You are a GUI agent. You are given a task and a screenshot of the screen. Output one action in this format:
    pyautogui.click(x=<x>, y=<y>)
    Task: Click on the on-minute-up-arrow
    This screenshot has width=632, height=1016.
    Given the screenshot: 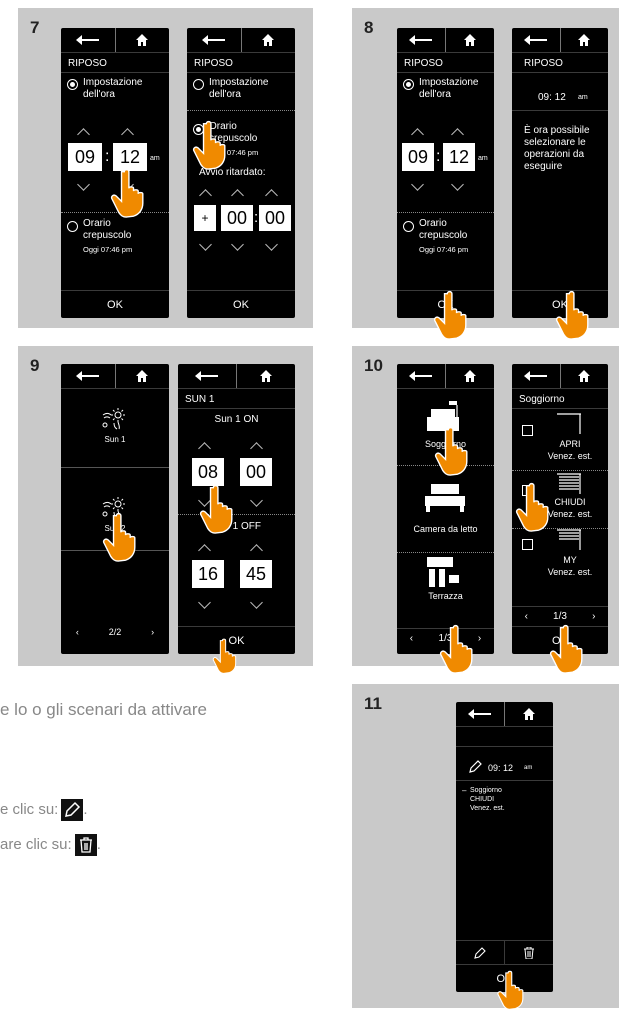 What is the action you would take?
    pyautogui.click(x=256, y=448)
    